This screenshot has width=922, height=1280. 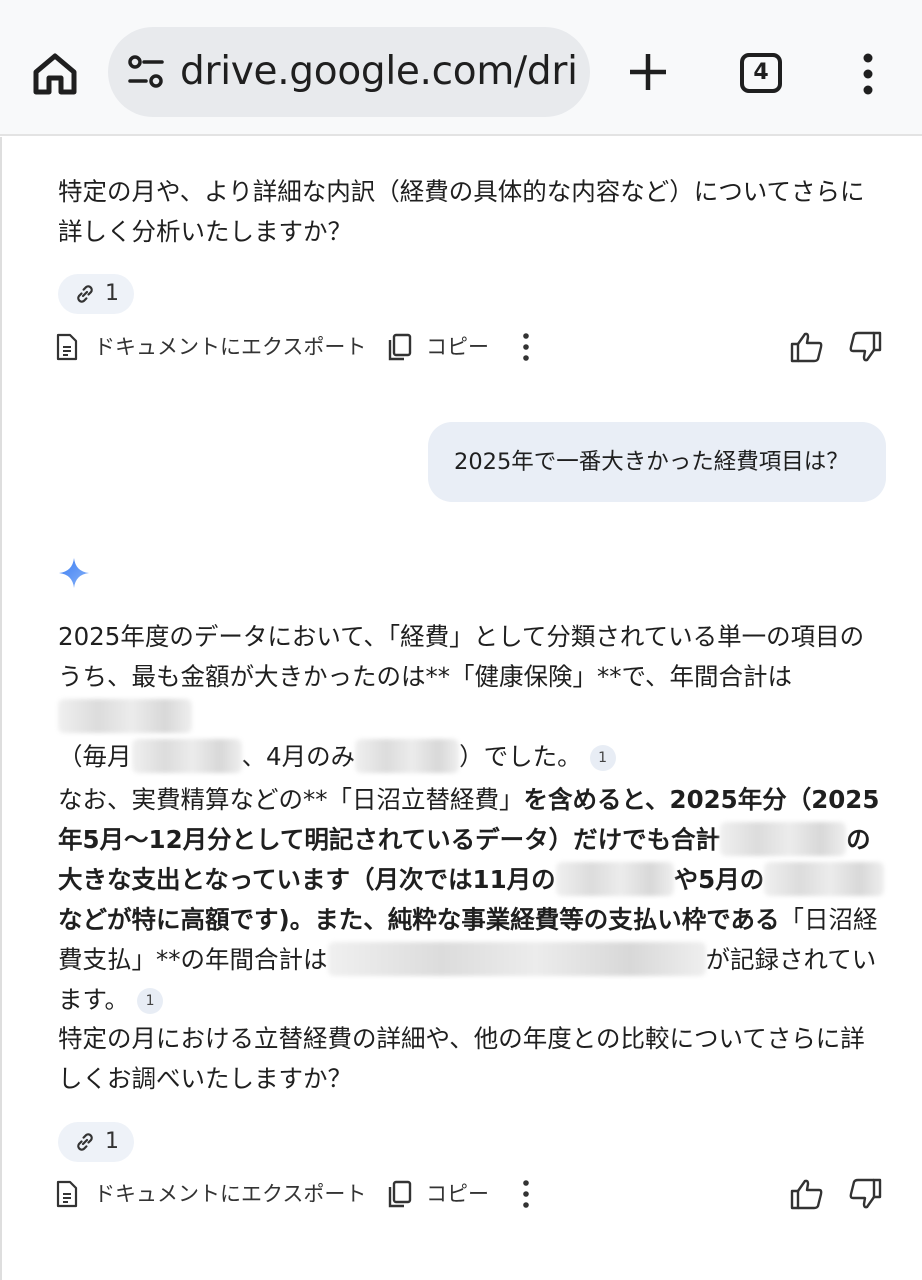 I want to click on response-text: なお、実費精算などの**「日沼立替経費」, so click(x=291, y=799).